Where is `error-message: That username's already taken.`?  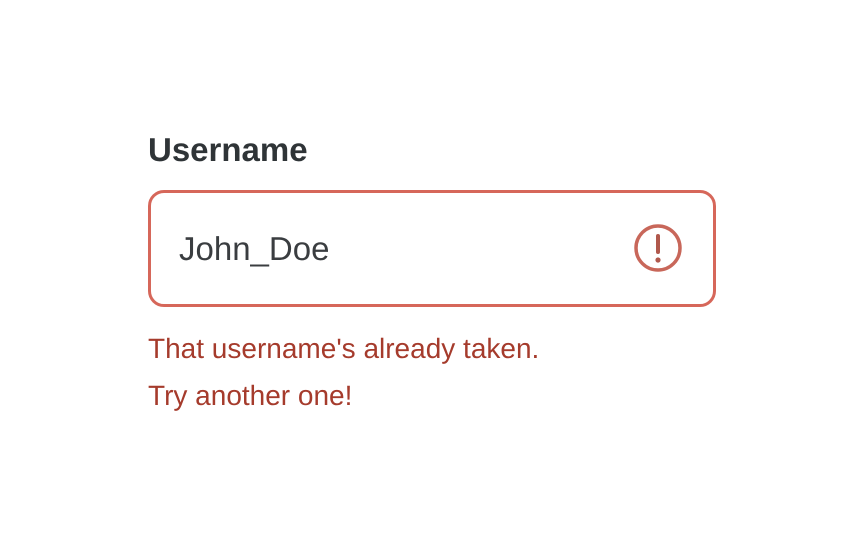 error-message: That username's already taken. is located at coordinates (344, 349).